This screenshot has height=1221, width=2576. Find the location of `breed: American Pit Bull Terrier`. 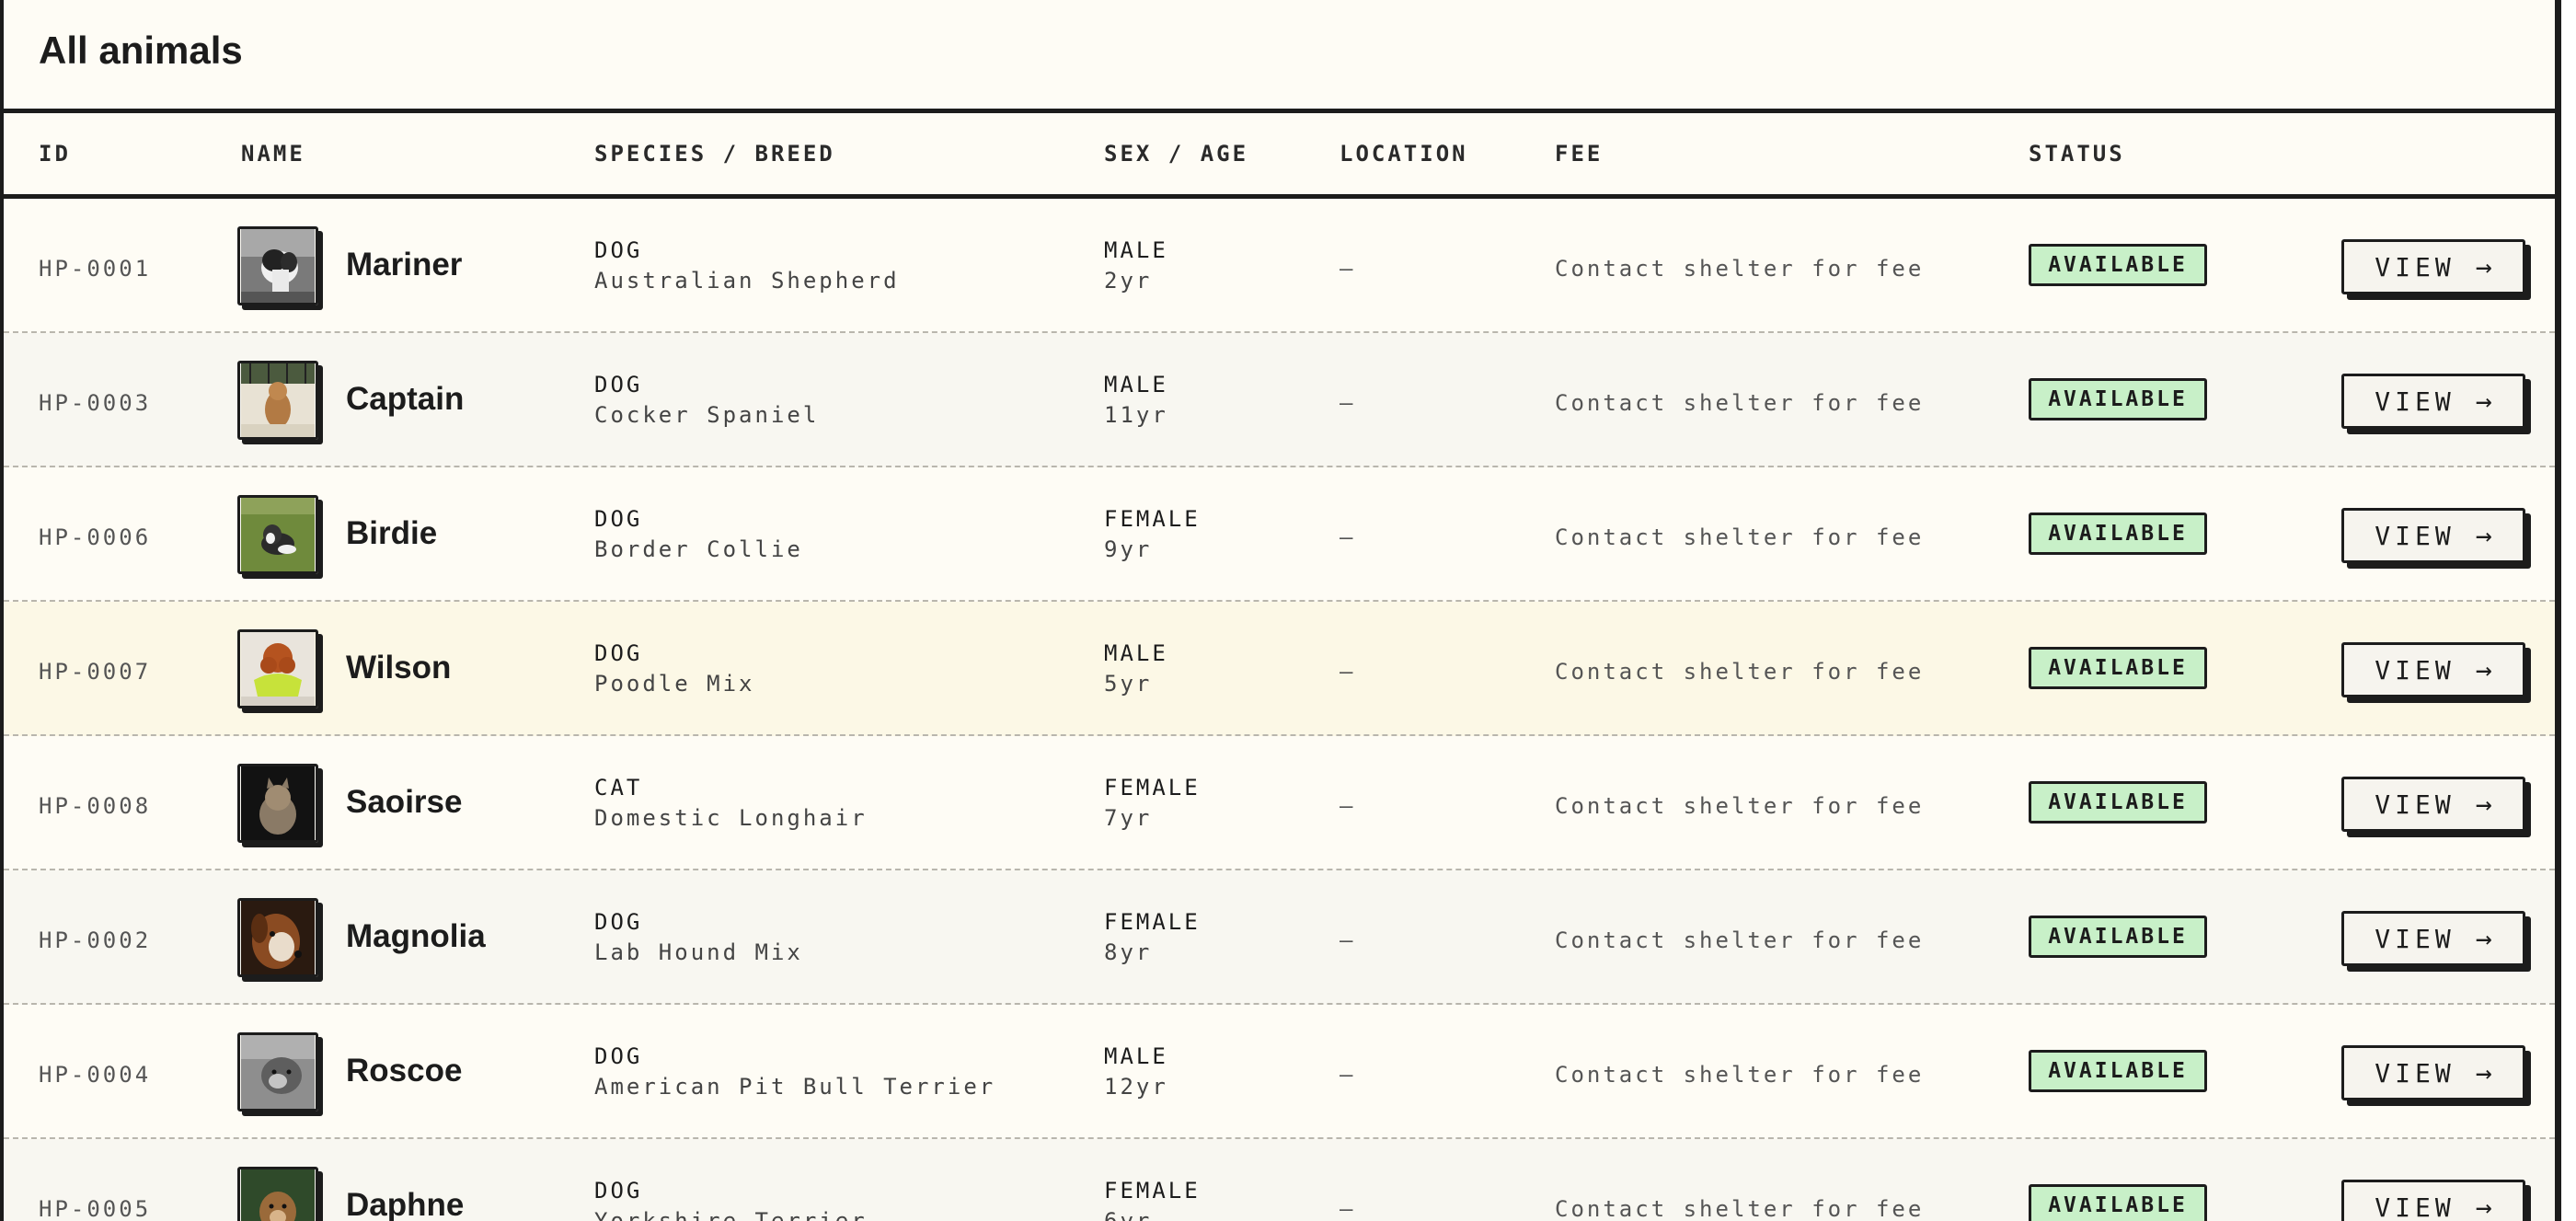

breed: American Pit Bull Terrier is located at coordinates (795, 1087).